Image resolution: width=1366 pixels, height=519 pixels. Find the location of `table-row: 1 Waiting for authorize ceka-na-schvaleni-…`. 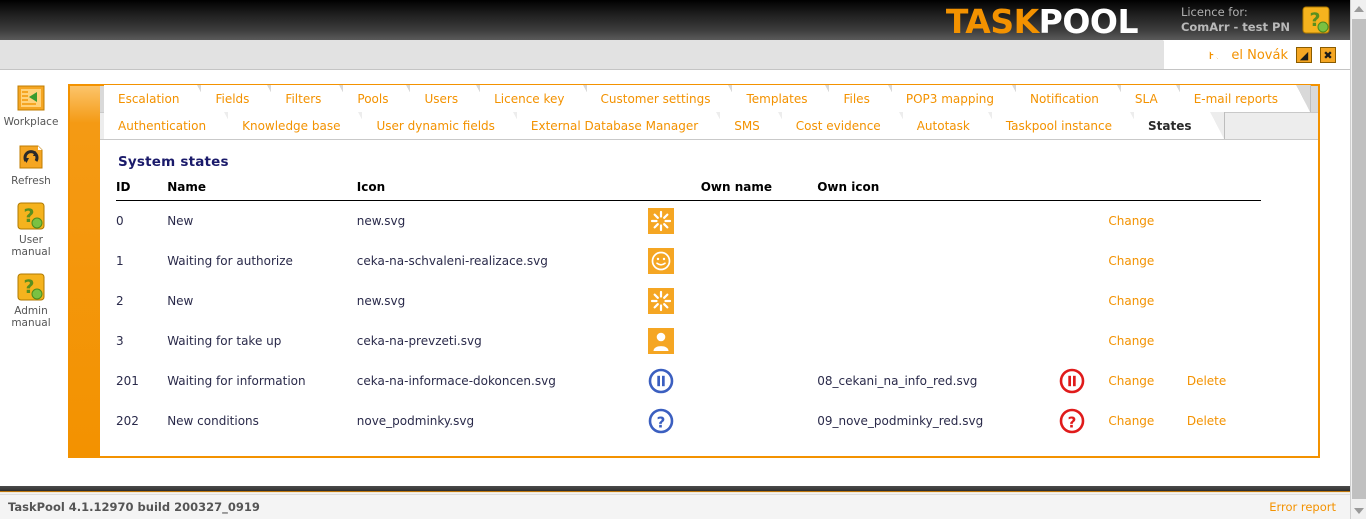

table-row: 1 Waiting for authorize ceka-na-schvaleni-… is located at coordinates (688, 261).